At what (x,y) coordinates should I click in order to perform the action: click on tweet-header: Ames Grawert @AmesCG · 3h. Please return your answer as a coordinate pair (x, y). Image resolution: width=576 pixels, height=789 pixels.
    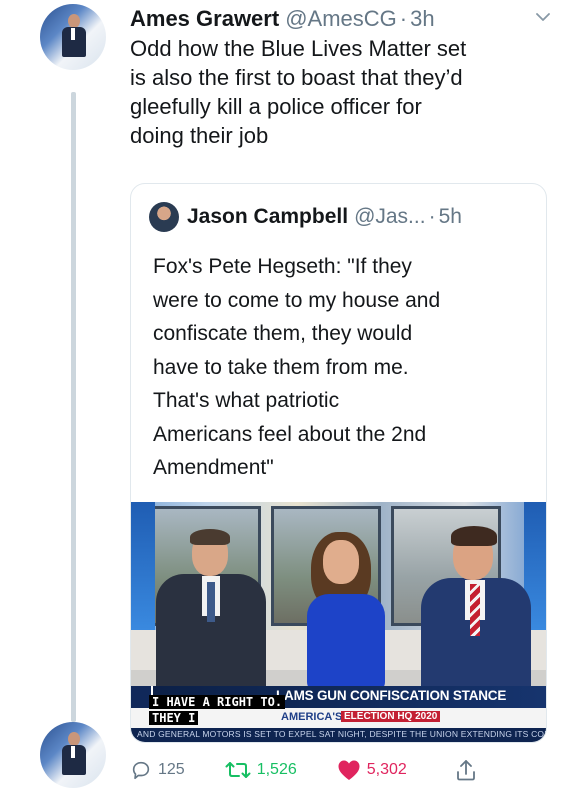
    Looking at the image, I should click on (341, 19).